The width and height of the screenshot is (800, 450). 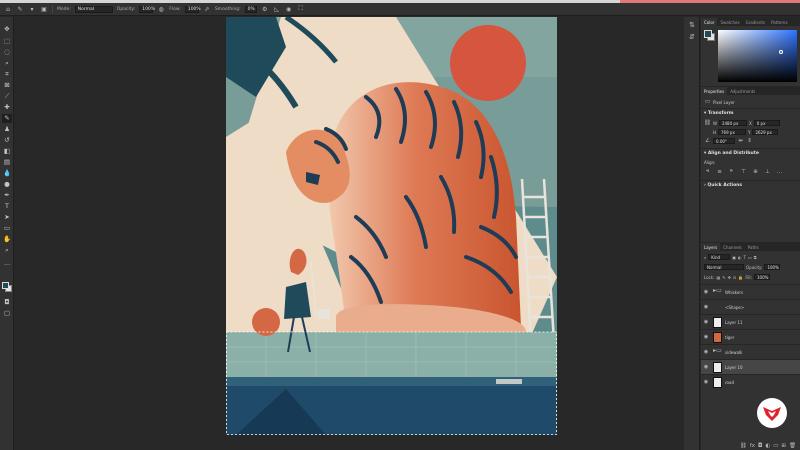 What do you see at coordinates (7, 96) in the screenshot?
I see `eyedropper-tool-icon: ⟋` at bounding box center [7, 96].